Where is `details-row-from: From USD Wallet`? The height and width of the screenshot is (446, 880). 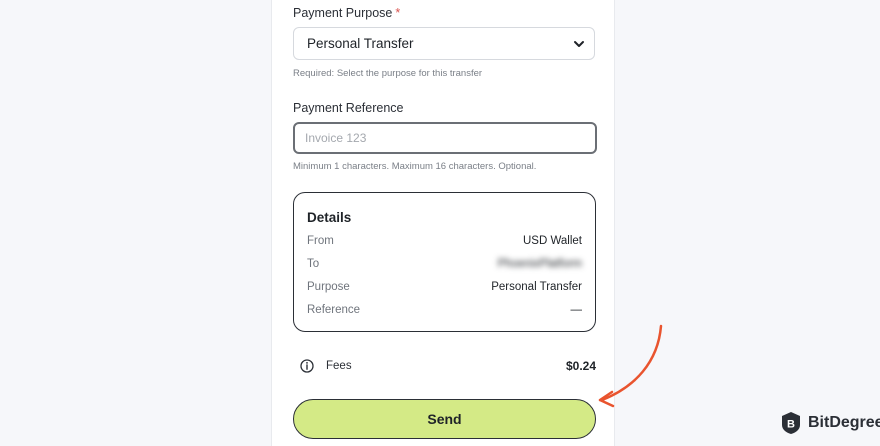 details-row-from: From USD Wallet is located at coordinates (444, 241).